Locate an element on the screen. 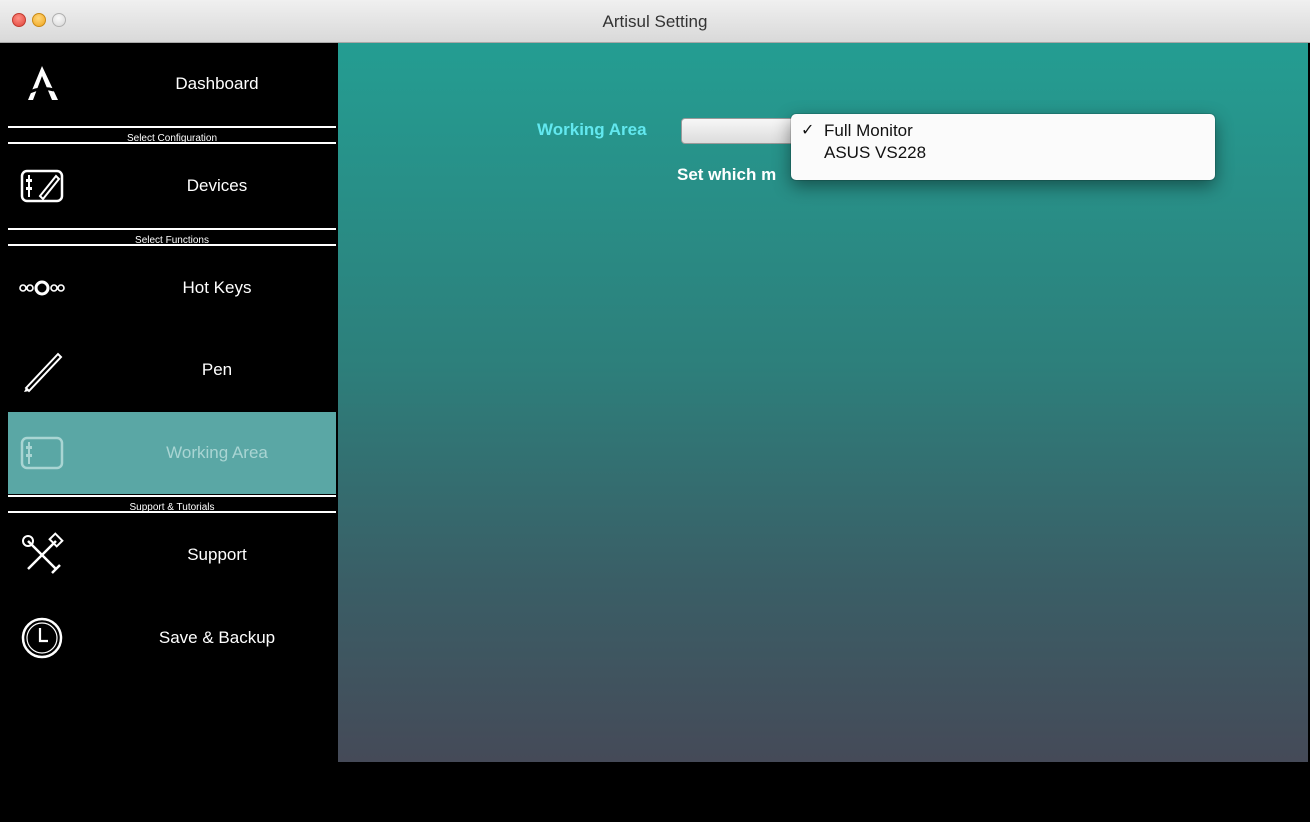  section-divider-support: Support & Tutorials is located at coordinates (172, 504).